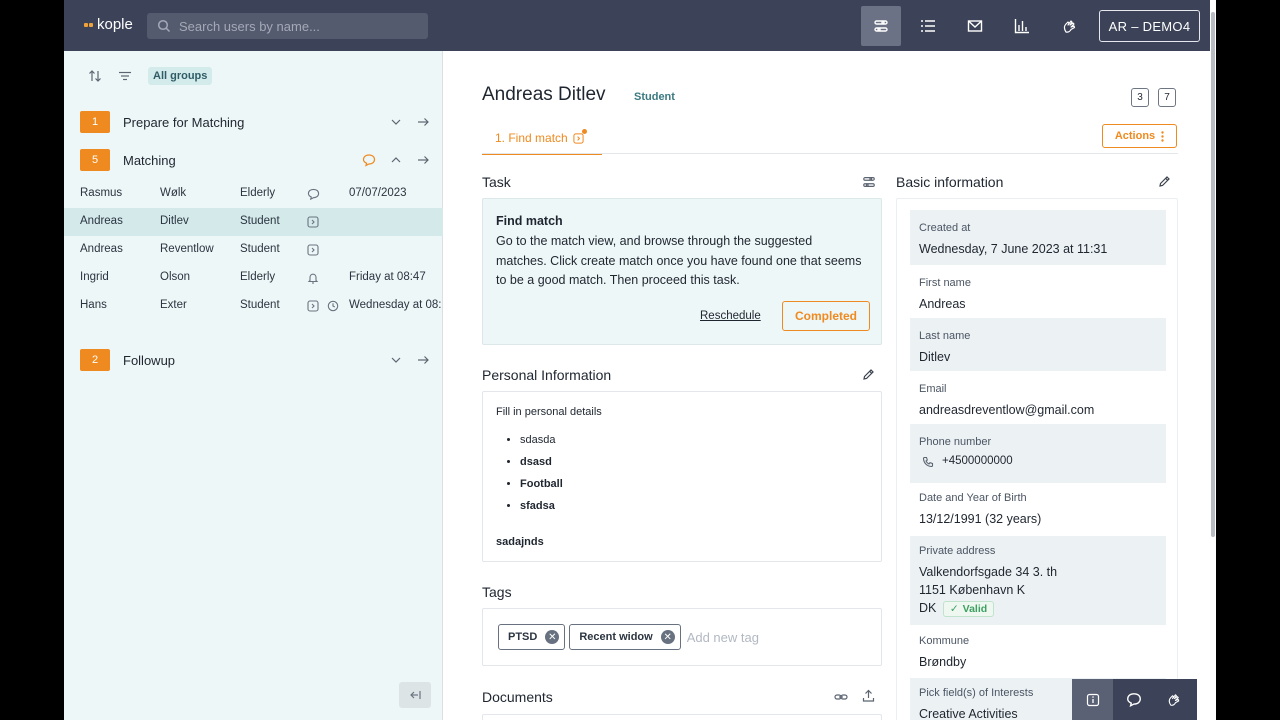  What do you see at coordinates (95, 360) in the screenshot?
I see `group-count-badge: 2` at bounding box center [95, 360].